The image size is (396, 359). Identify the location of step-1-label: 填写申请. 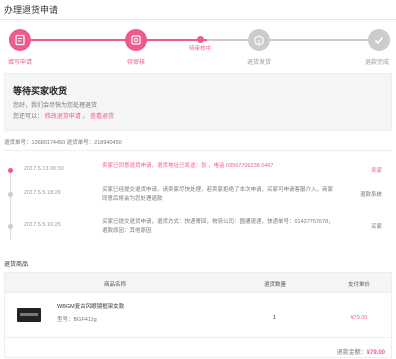
(20, 63).